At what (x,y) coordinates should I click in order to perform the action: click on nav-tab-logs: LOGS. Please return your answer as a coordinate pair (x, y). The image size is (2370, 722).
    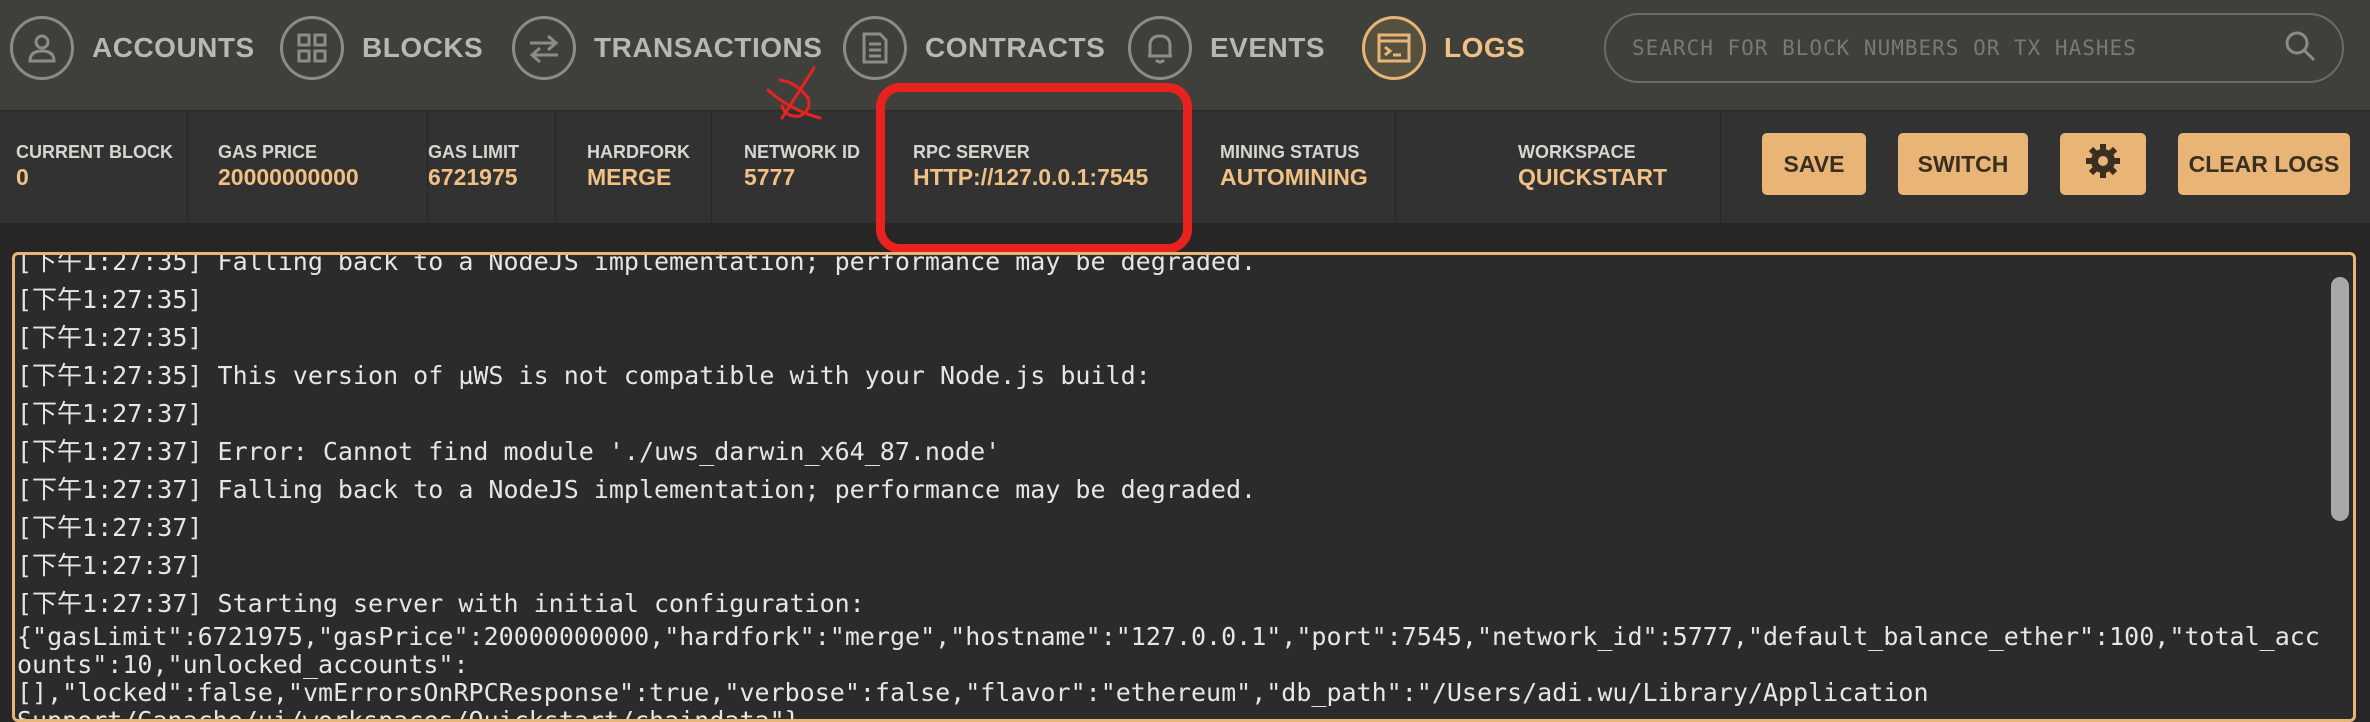
    Looking at the image, I should click on (1443, 48).